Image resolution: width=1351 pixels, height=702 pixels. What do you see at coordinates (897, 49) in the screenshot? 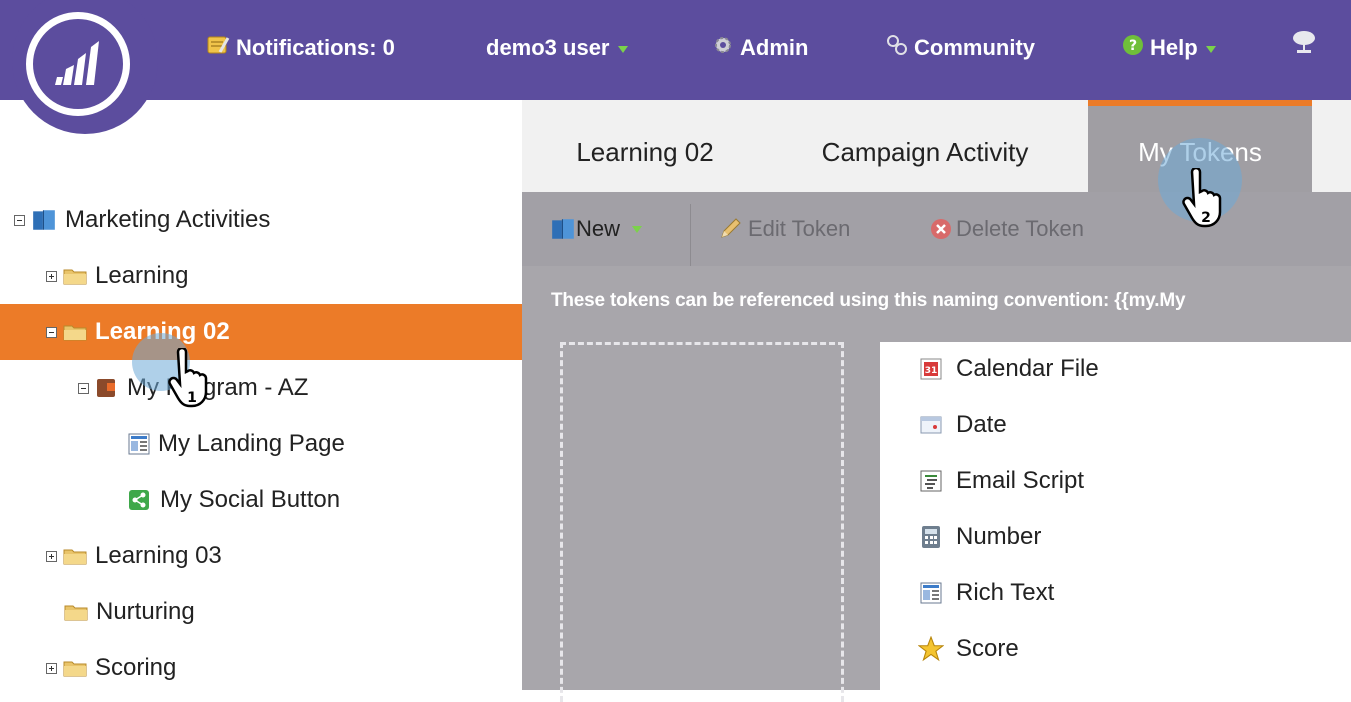
I see `community-icon` at bounding box center [897, 49].